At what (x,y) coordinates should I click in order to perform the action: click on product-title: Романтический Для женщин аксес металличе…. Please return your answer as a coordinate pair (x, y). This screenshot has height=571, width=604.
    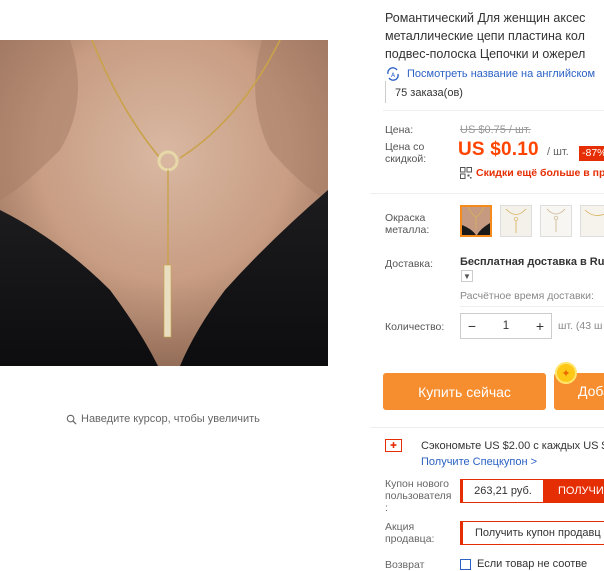
    Looking at the image, I should click on (494, 36).